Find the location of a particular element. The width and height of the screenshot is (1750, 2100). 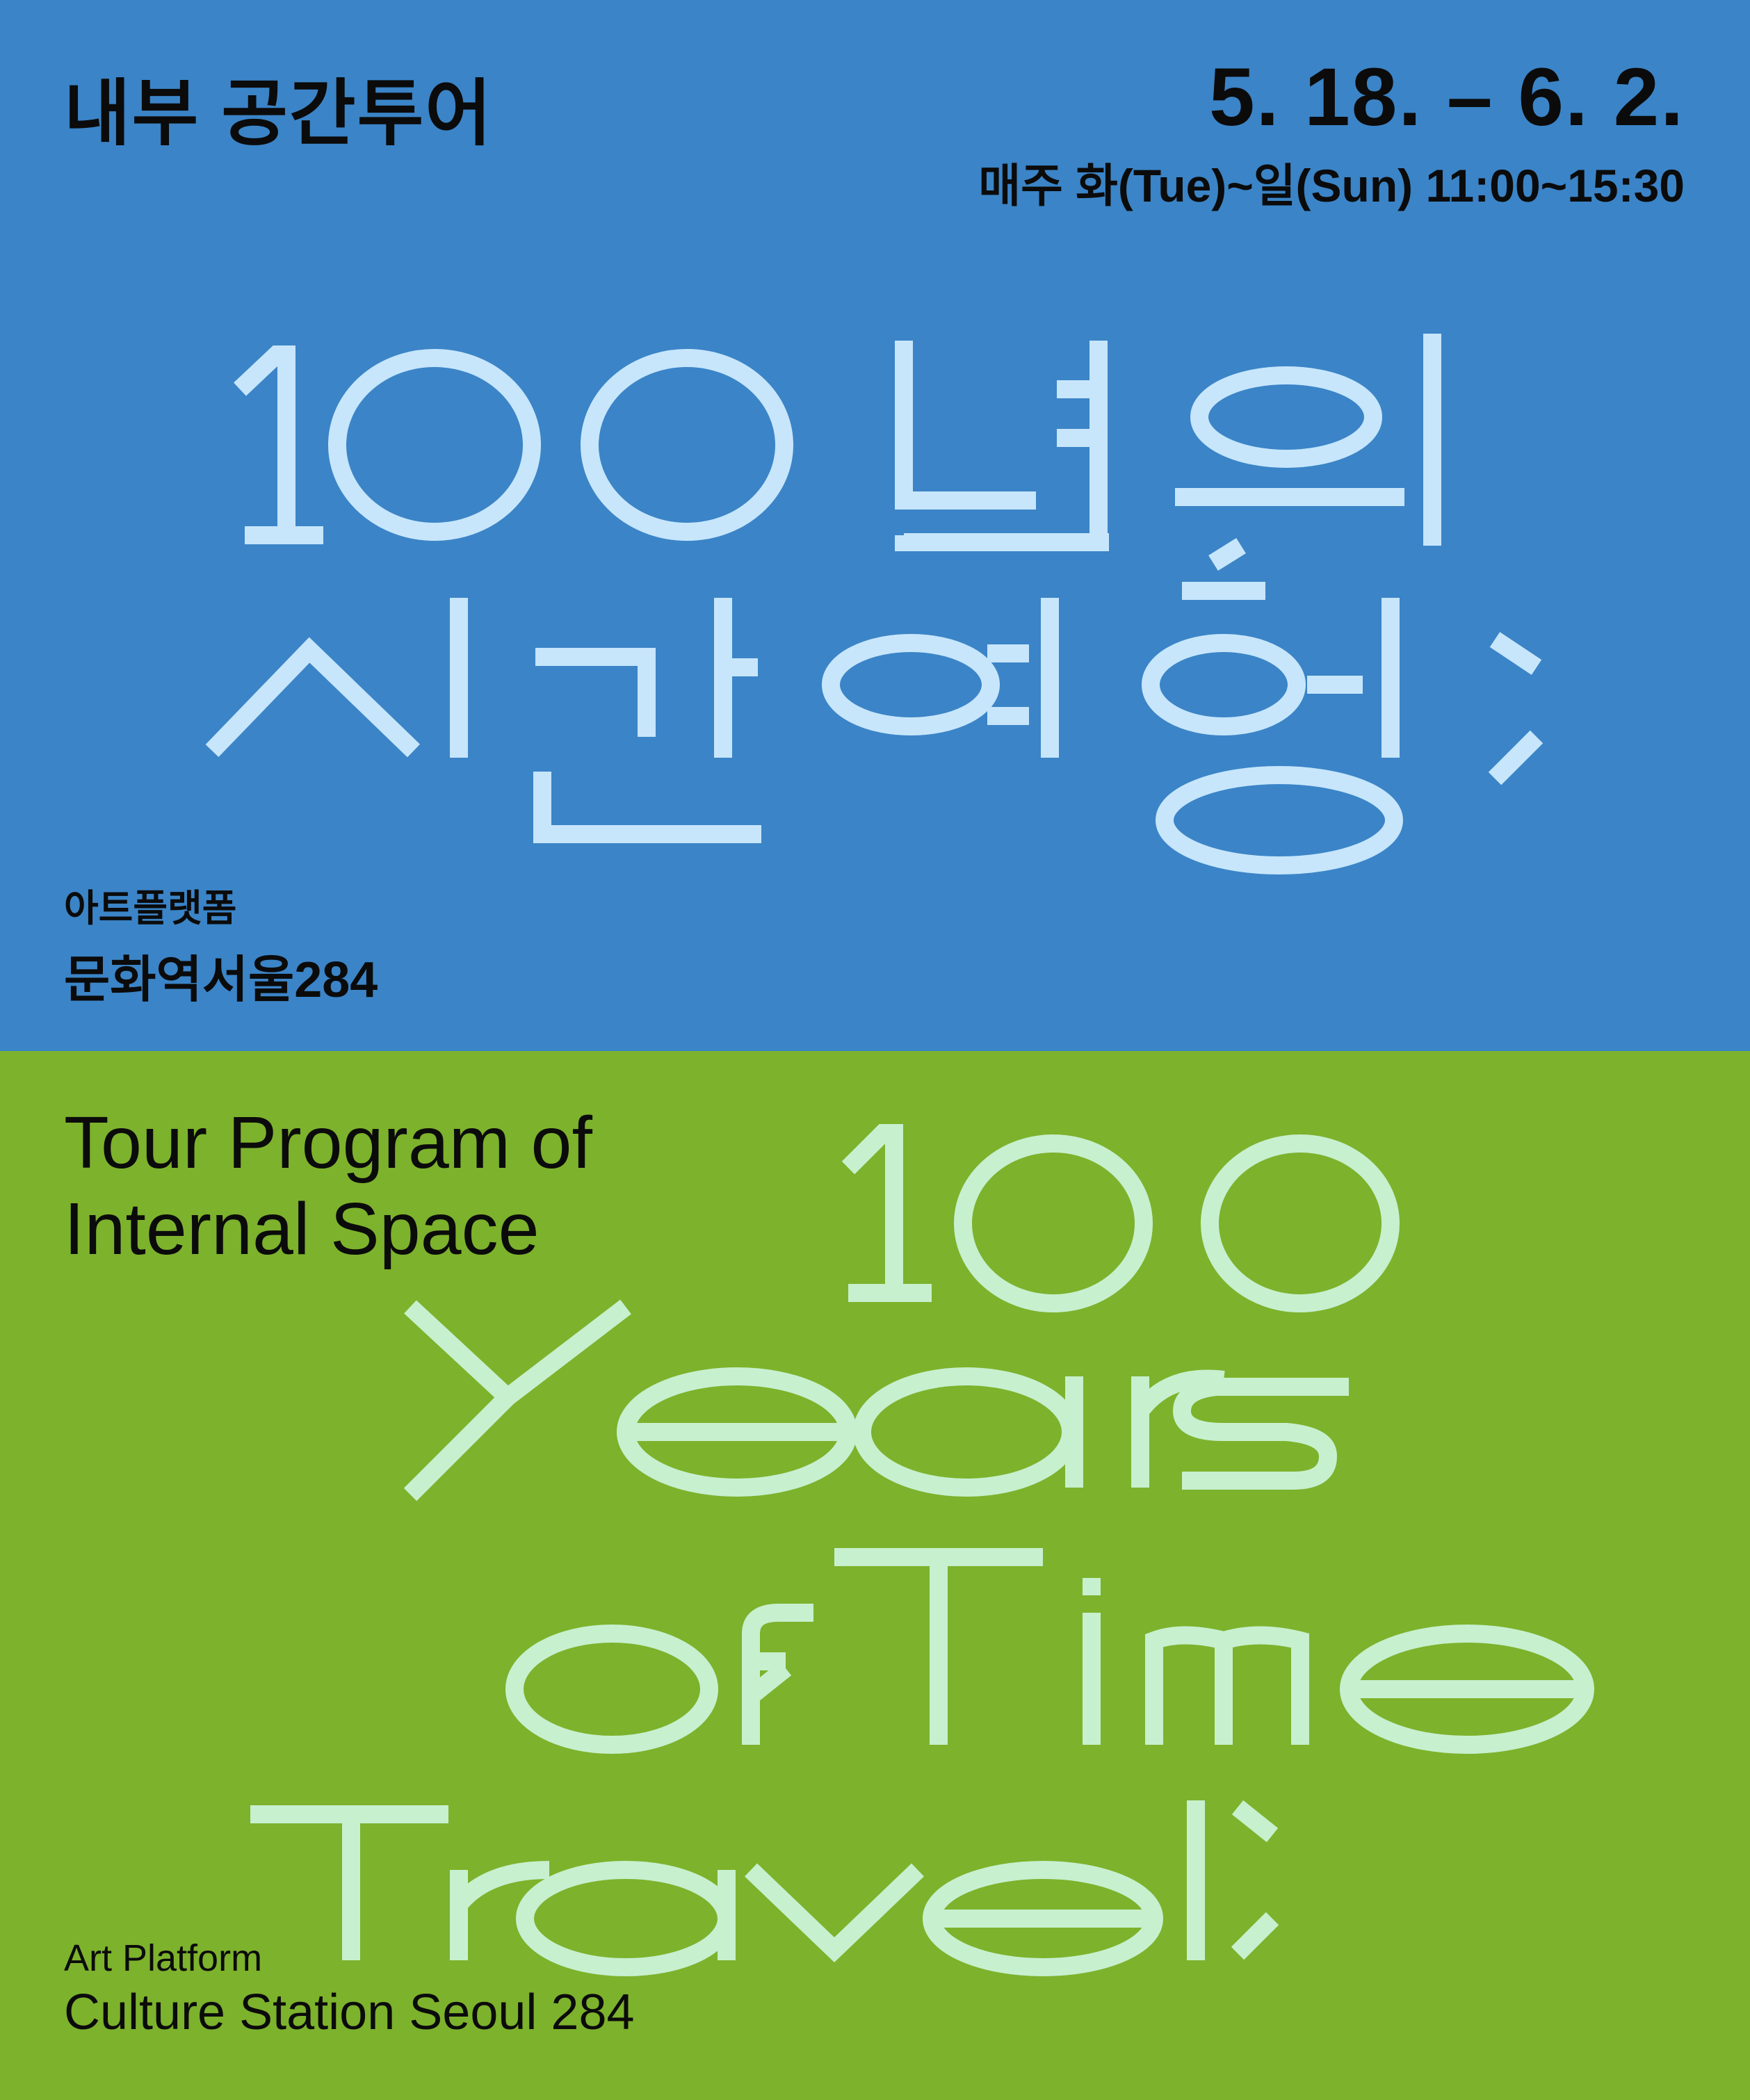

english-program-title-line2: Internal Space is located at coordinates (302, 1229).